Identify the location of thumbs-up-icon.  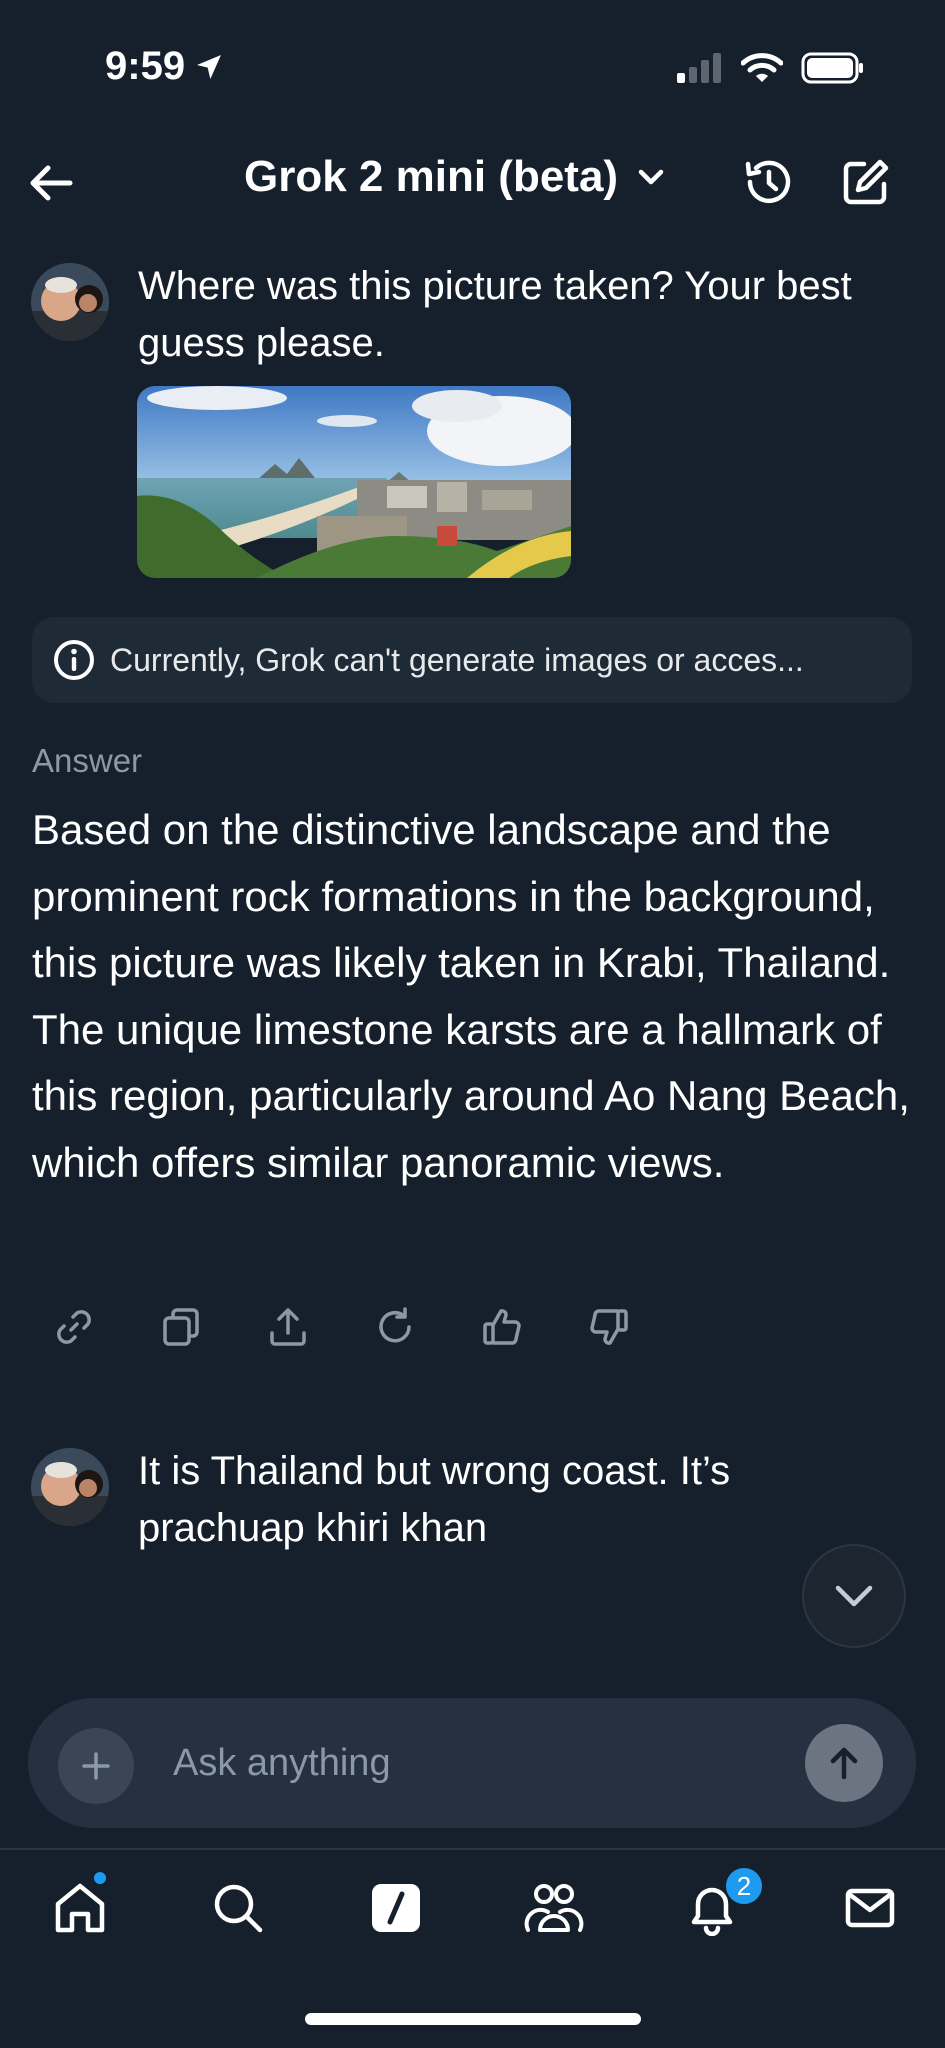
(502, 1327).